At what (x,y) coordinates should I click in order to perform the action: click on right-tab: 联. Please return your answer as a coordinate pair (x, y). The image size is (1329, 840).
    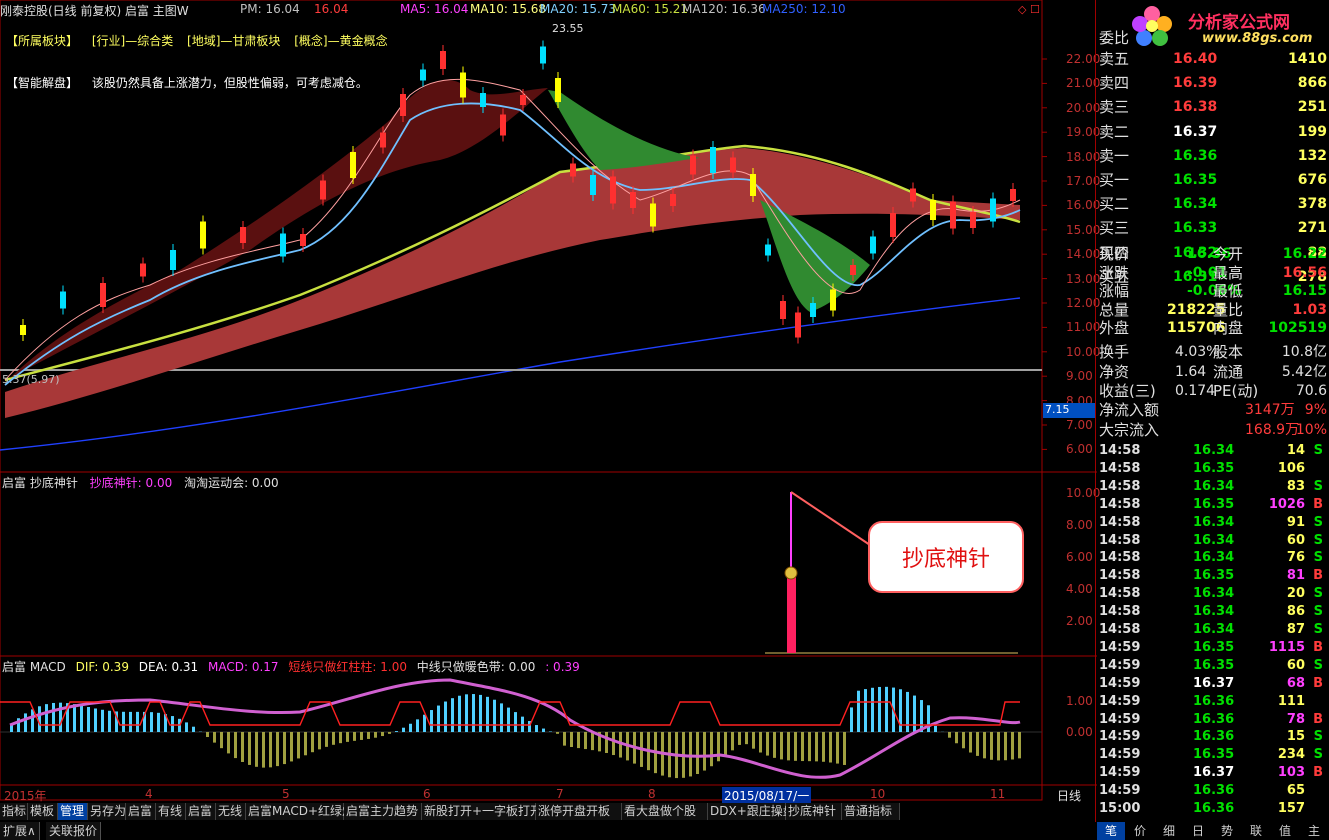
    Looking at the image, I should click on (1256, 831).